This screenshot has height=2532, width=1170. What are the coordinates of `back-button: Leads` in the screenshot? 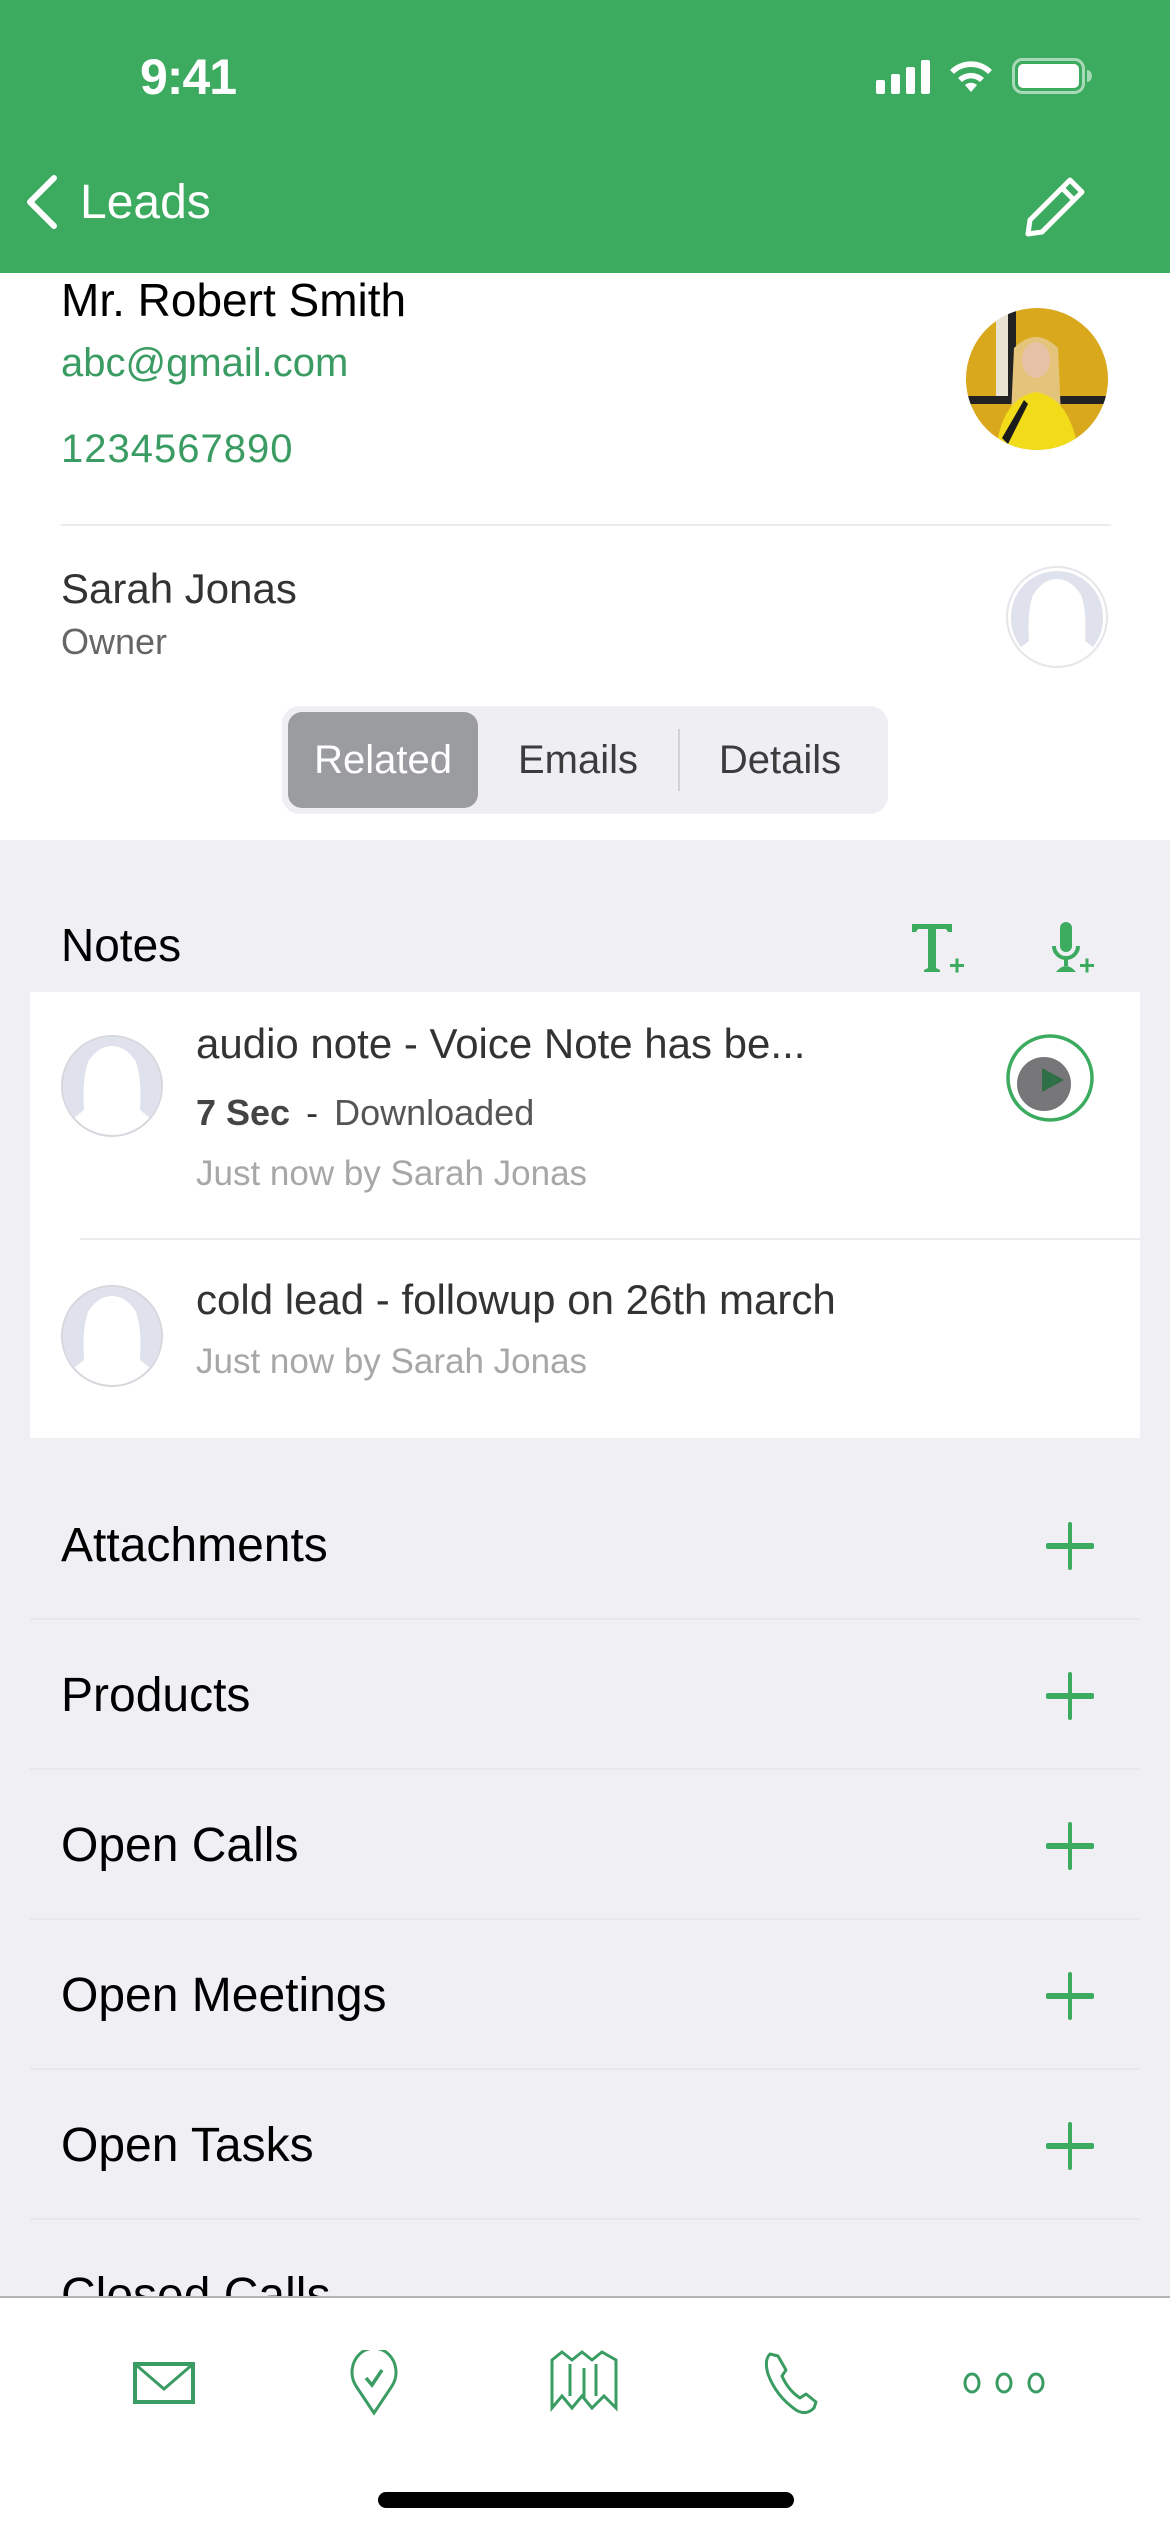 It's located at (116, 202).